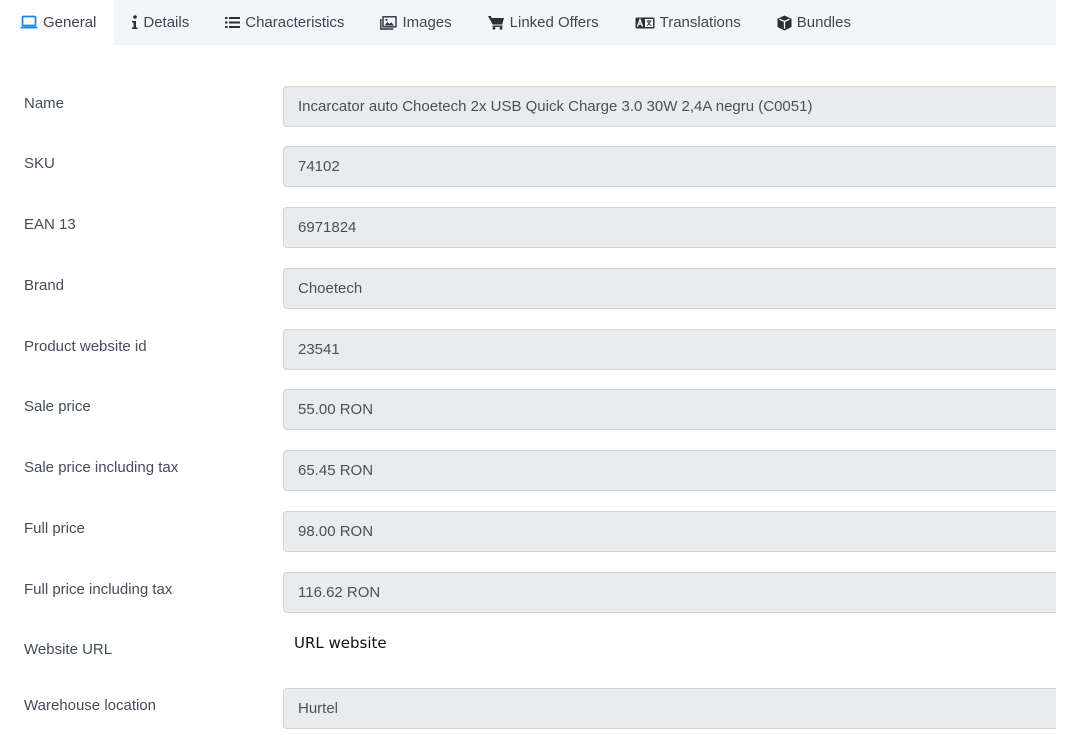 This screenshot has width=1065, height=746. Describe the element at coordinates (784, 23) in the screenshot. I see `box-icon` at that location.